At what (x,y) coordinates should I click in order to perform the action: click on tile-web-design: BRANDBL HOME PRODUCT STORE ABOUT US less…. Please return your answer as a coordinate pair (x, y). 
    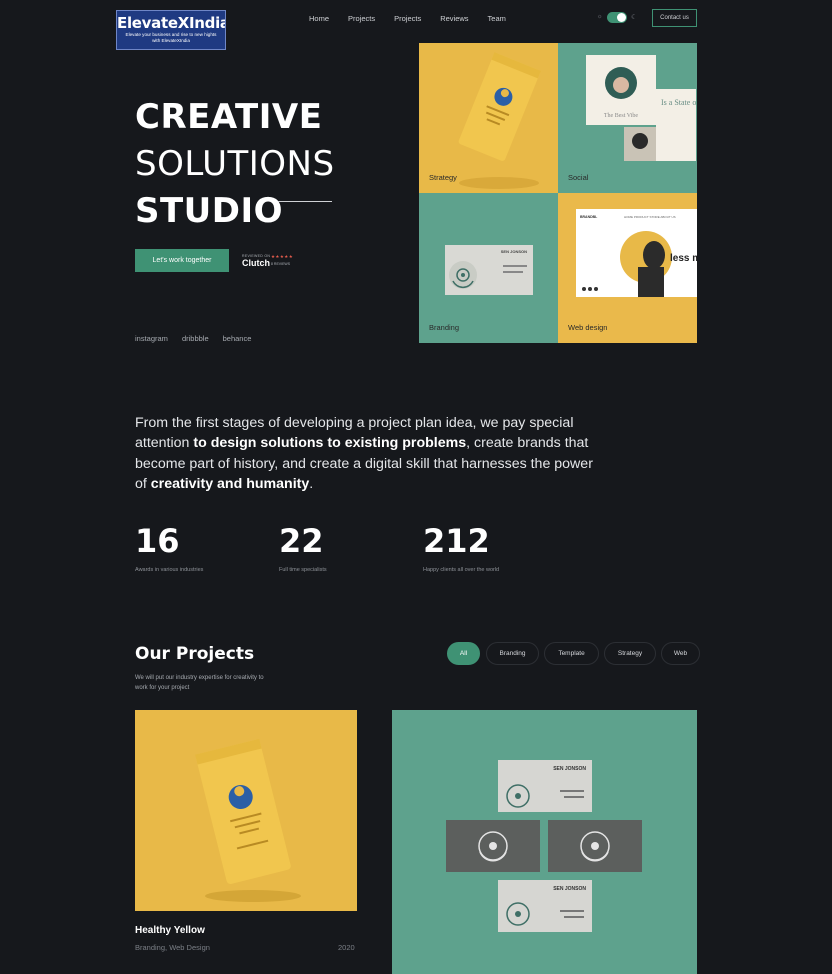
    Looking at the image, I should click on (627, 268).